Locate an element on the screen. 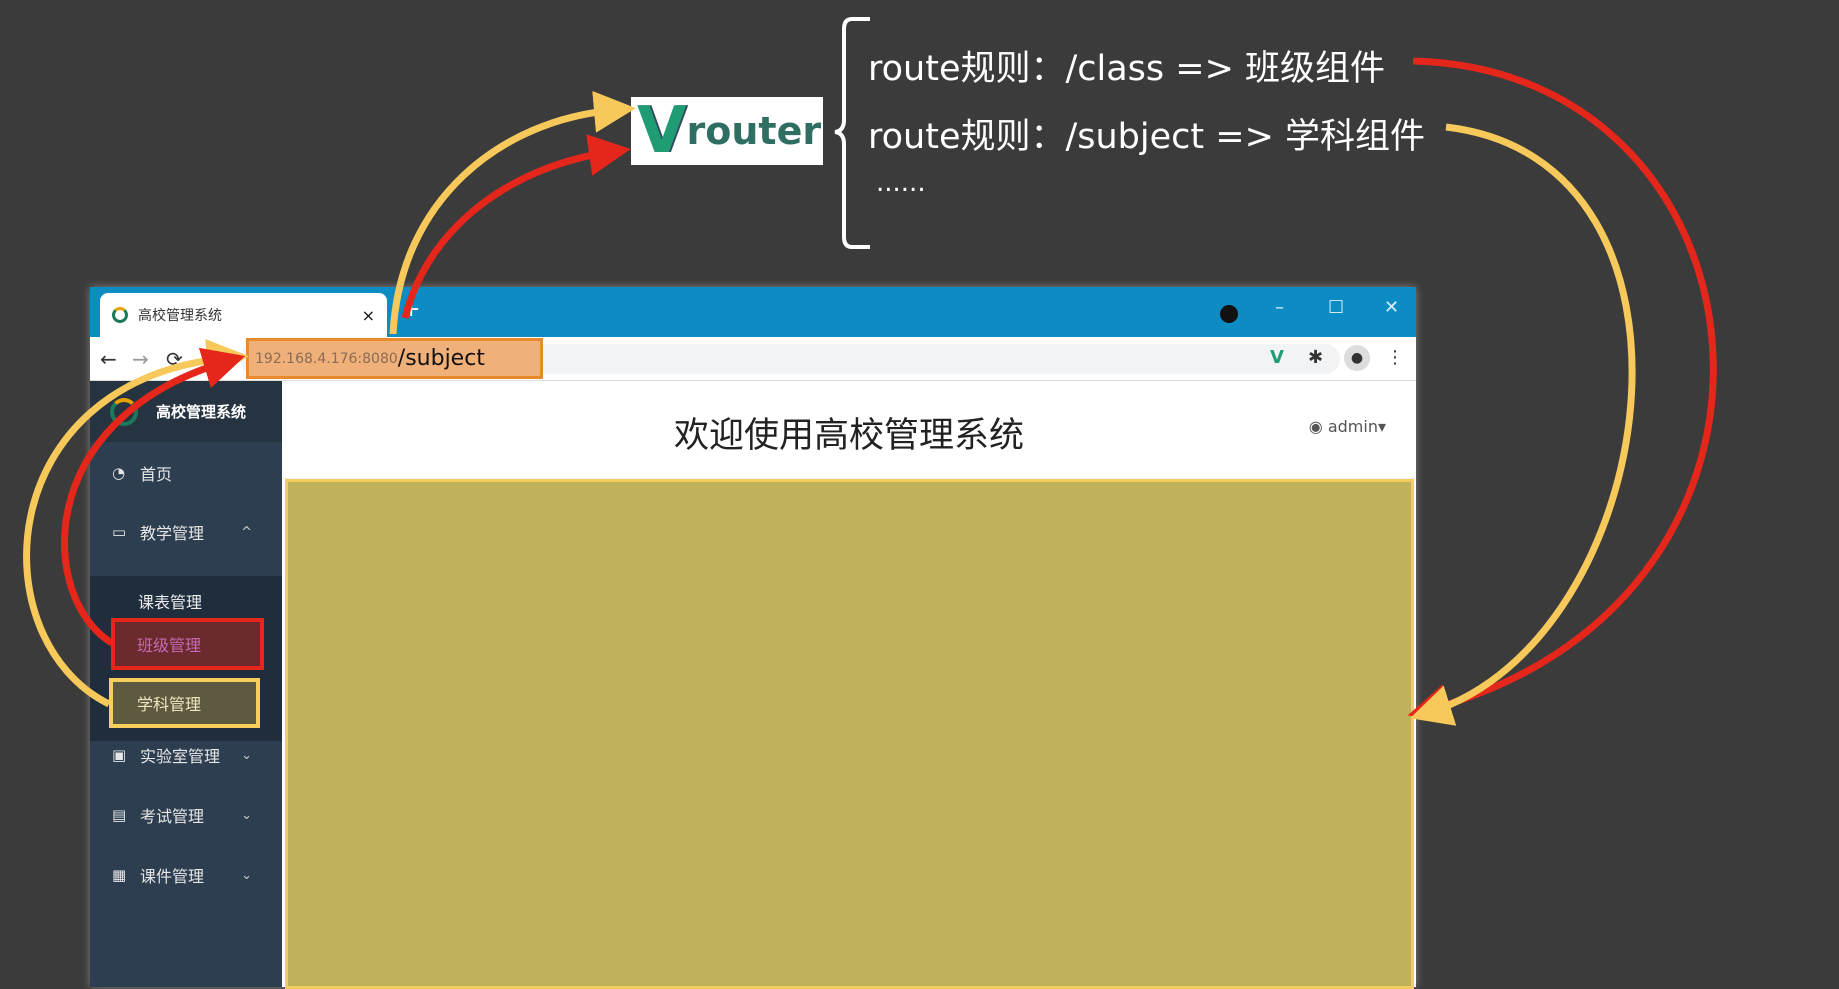  route-rule-class: route规则：/class => 班级组件 is located at coordinates (1127, 69).